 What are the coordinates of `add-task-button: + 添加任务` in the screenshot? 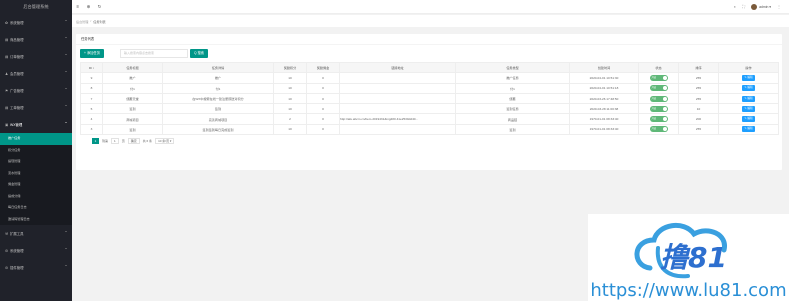 It's located at (92, 53).